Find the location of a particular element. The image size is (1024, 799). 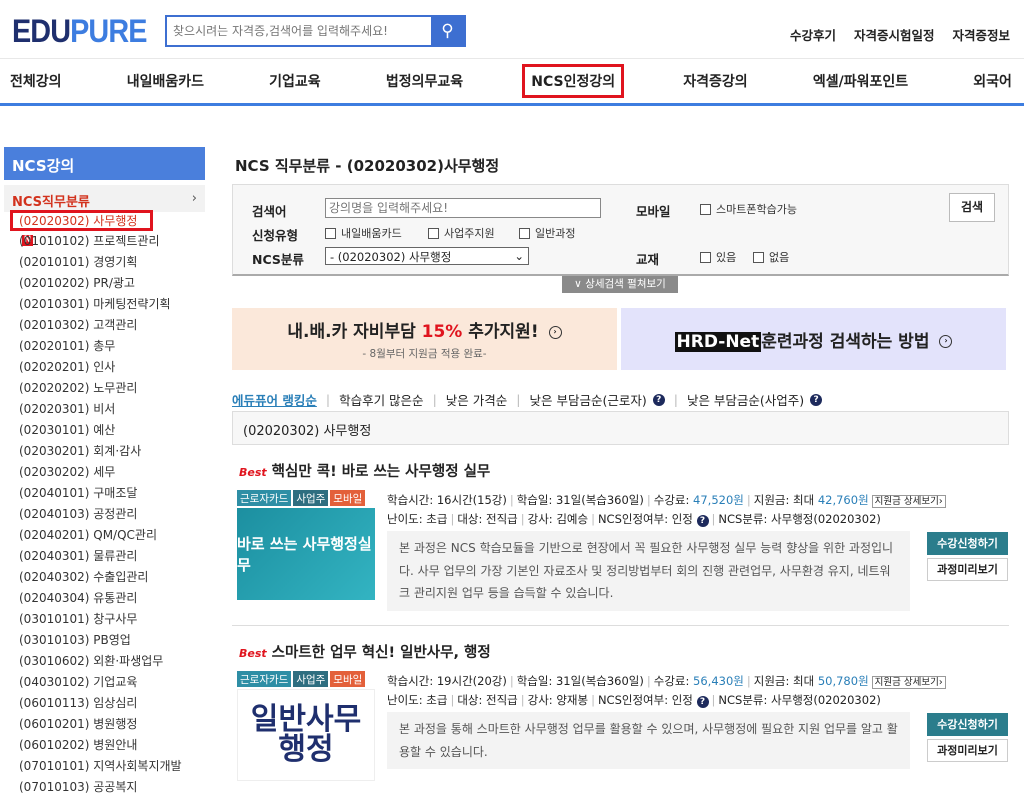

sidebar-item: (02040101) 구매조달 is located at coordinates (107, 493).